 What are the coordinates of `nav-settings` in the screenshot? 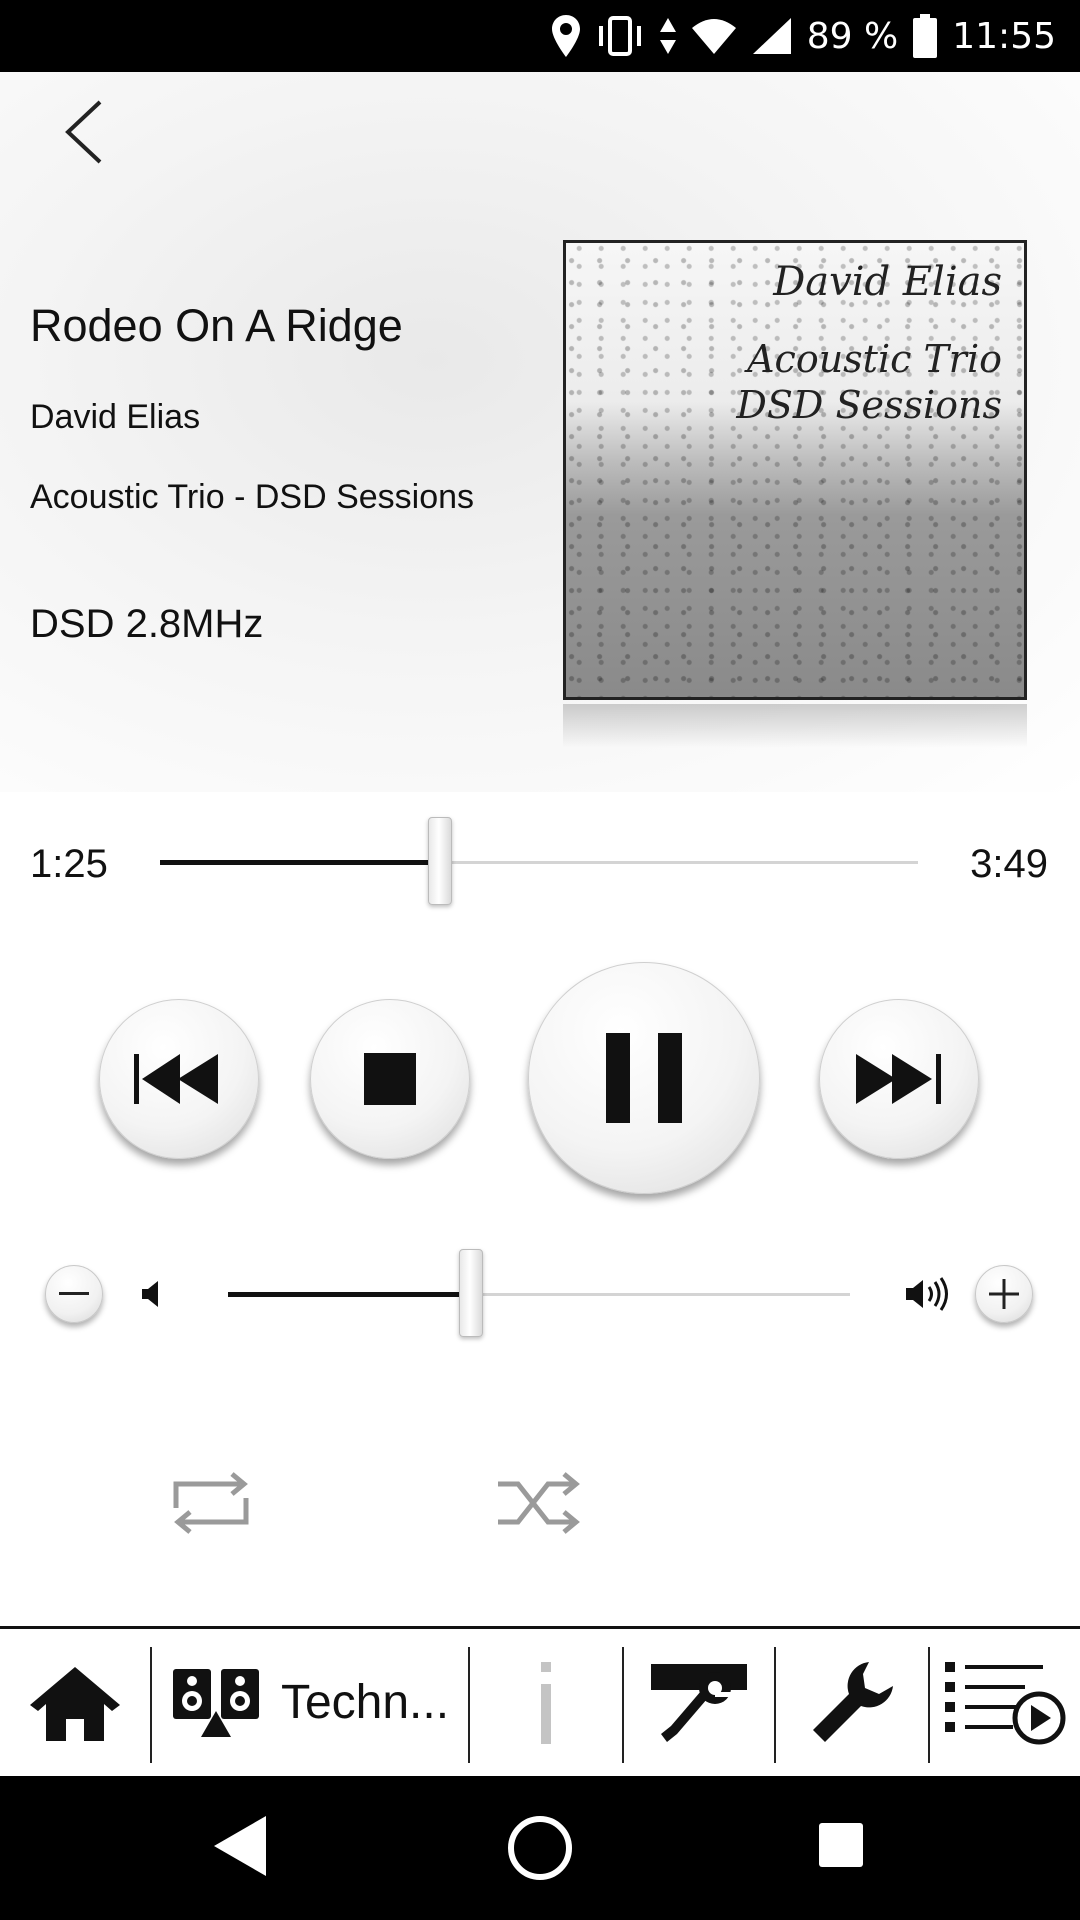 It's located at (852, 1702).